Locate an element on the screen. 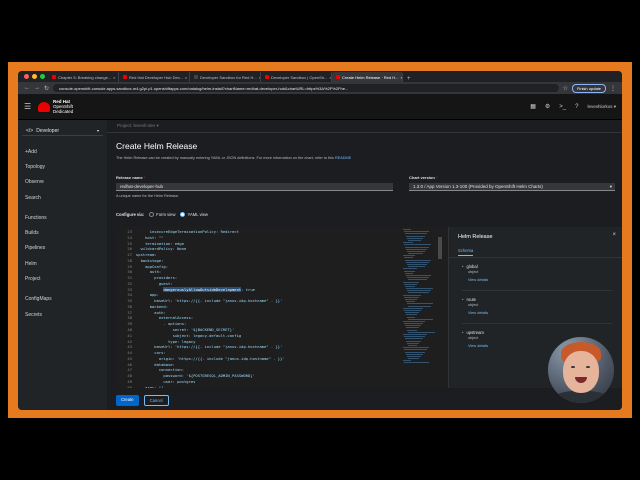 Image resolution: width=640 pixels, height=480 pixels. editor-scrollbar is located at coordinates (440, 248).